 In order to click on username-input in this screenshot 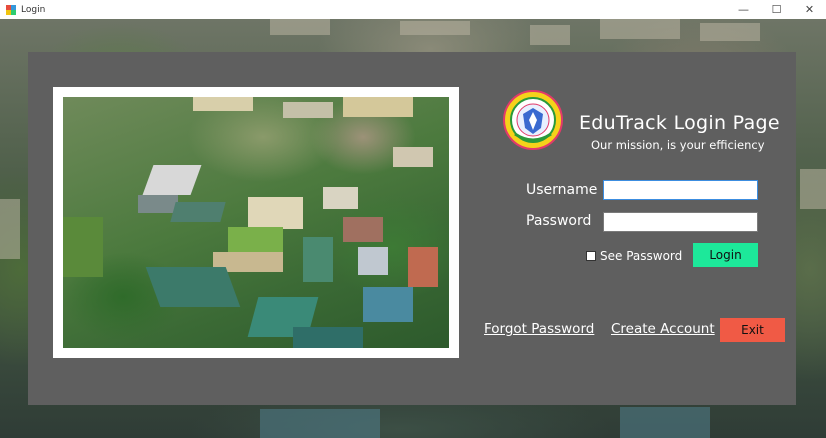, I will do `click(680, 190)`.